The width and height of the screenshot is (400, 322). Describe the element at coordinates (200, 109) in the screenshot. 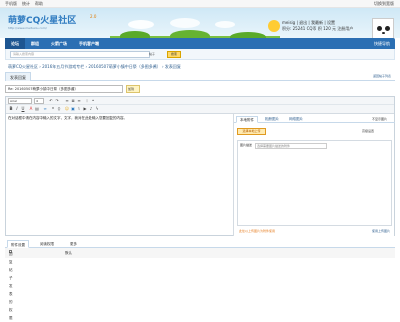

I see `editor-toolbar-bottom: B I U A ▤ ∞ ❝ ⟨⟩ ☺ ▣ ⌇ ▶ ♪ ϟ` at that location.